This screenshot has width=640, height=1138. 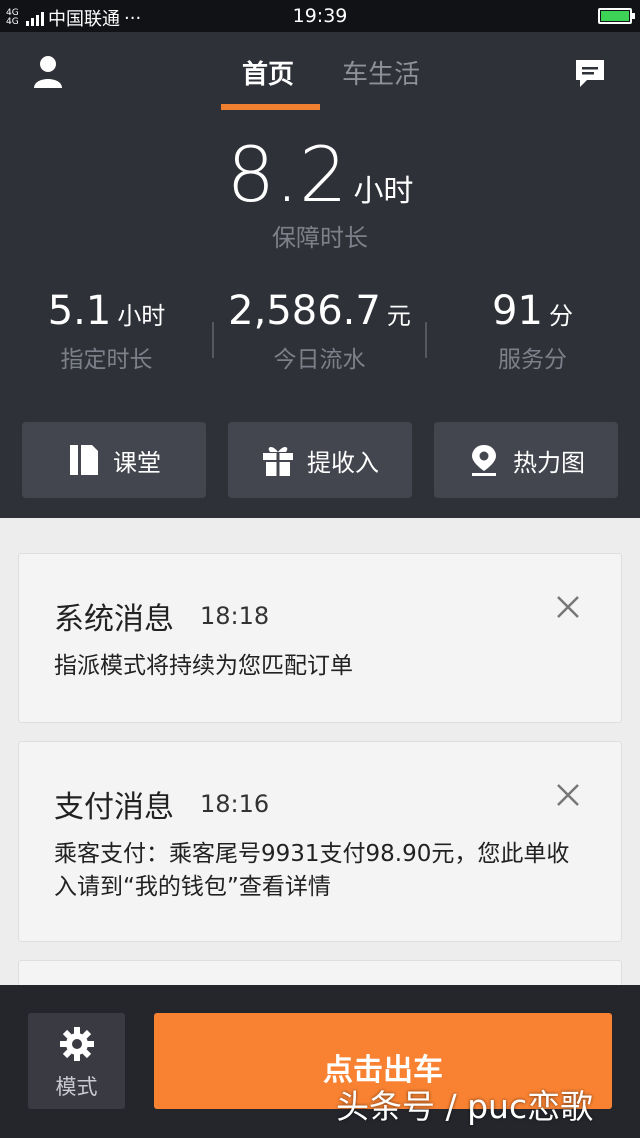 I want to click on boost-income-button: 提收入, so click(x=320, y=460).